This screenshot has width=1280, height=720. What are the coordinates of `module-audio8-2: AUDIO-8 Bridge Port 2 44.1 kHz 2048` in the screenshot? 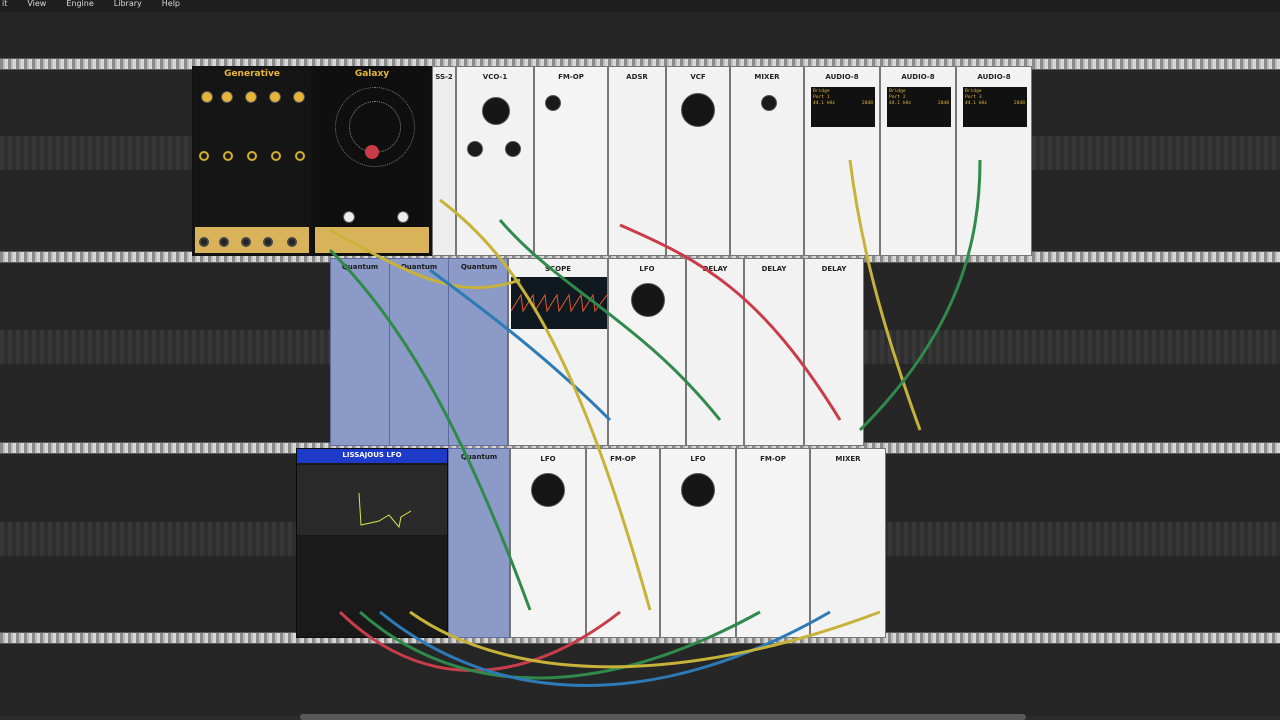 It's located at (918, 161).